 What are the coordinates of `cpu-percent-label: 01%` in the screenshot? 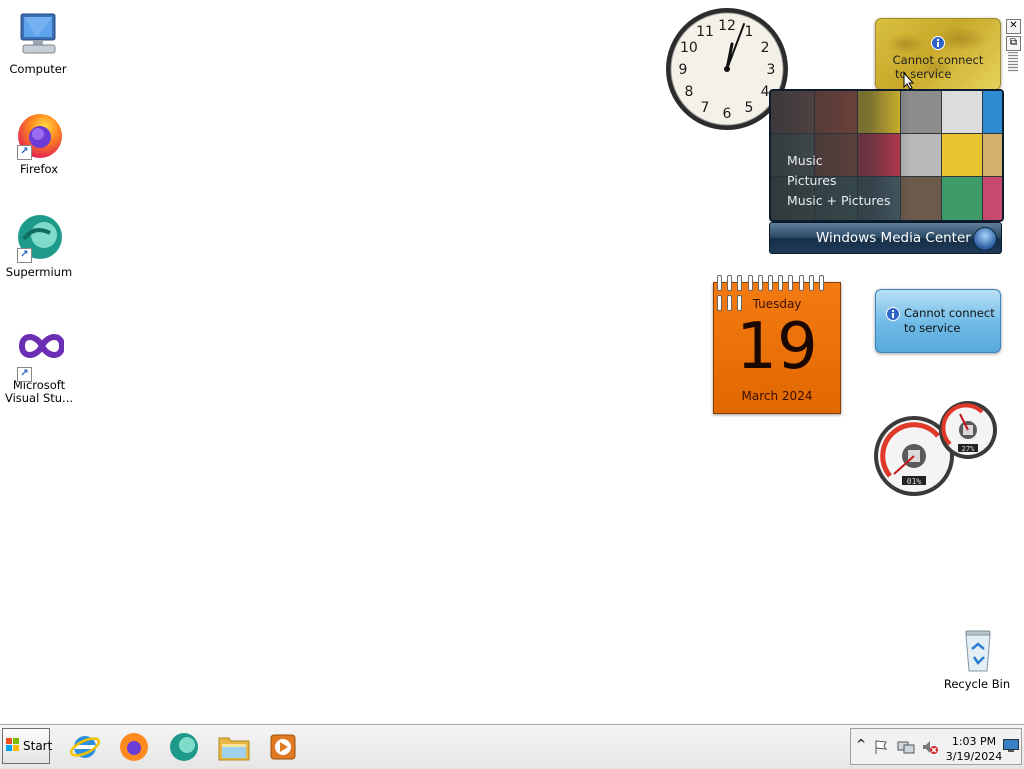 It's located at (914, 481).